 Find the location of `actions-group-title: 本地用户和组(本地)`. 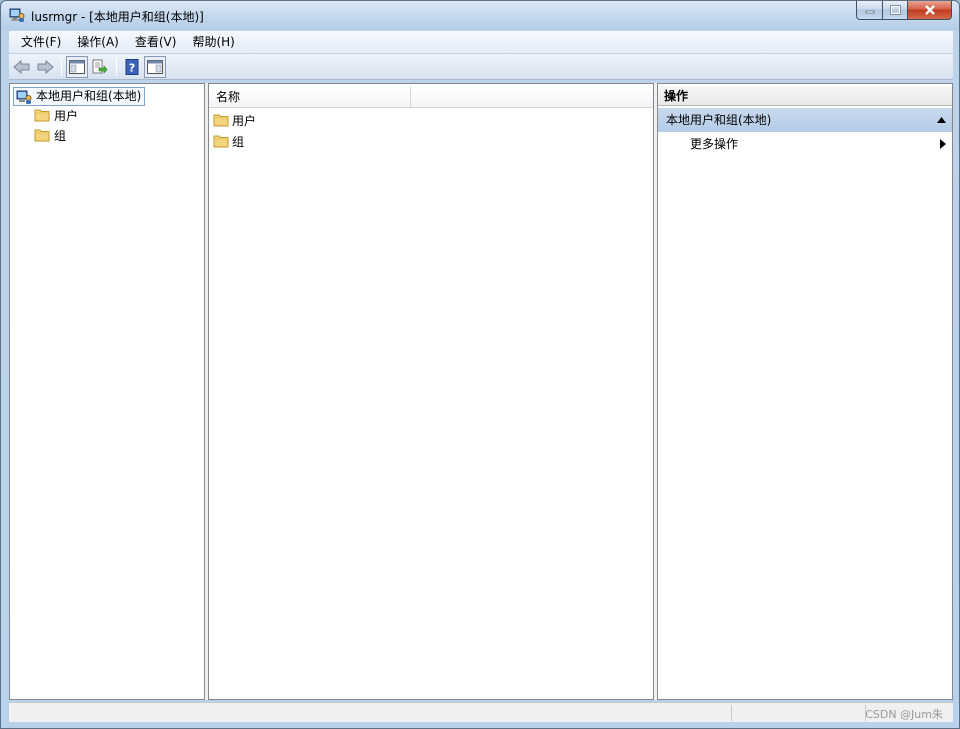

actions-group-title: 本地用户和组(本地) is located at coordinates (719, 120).